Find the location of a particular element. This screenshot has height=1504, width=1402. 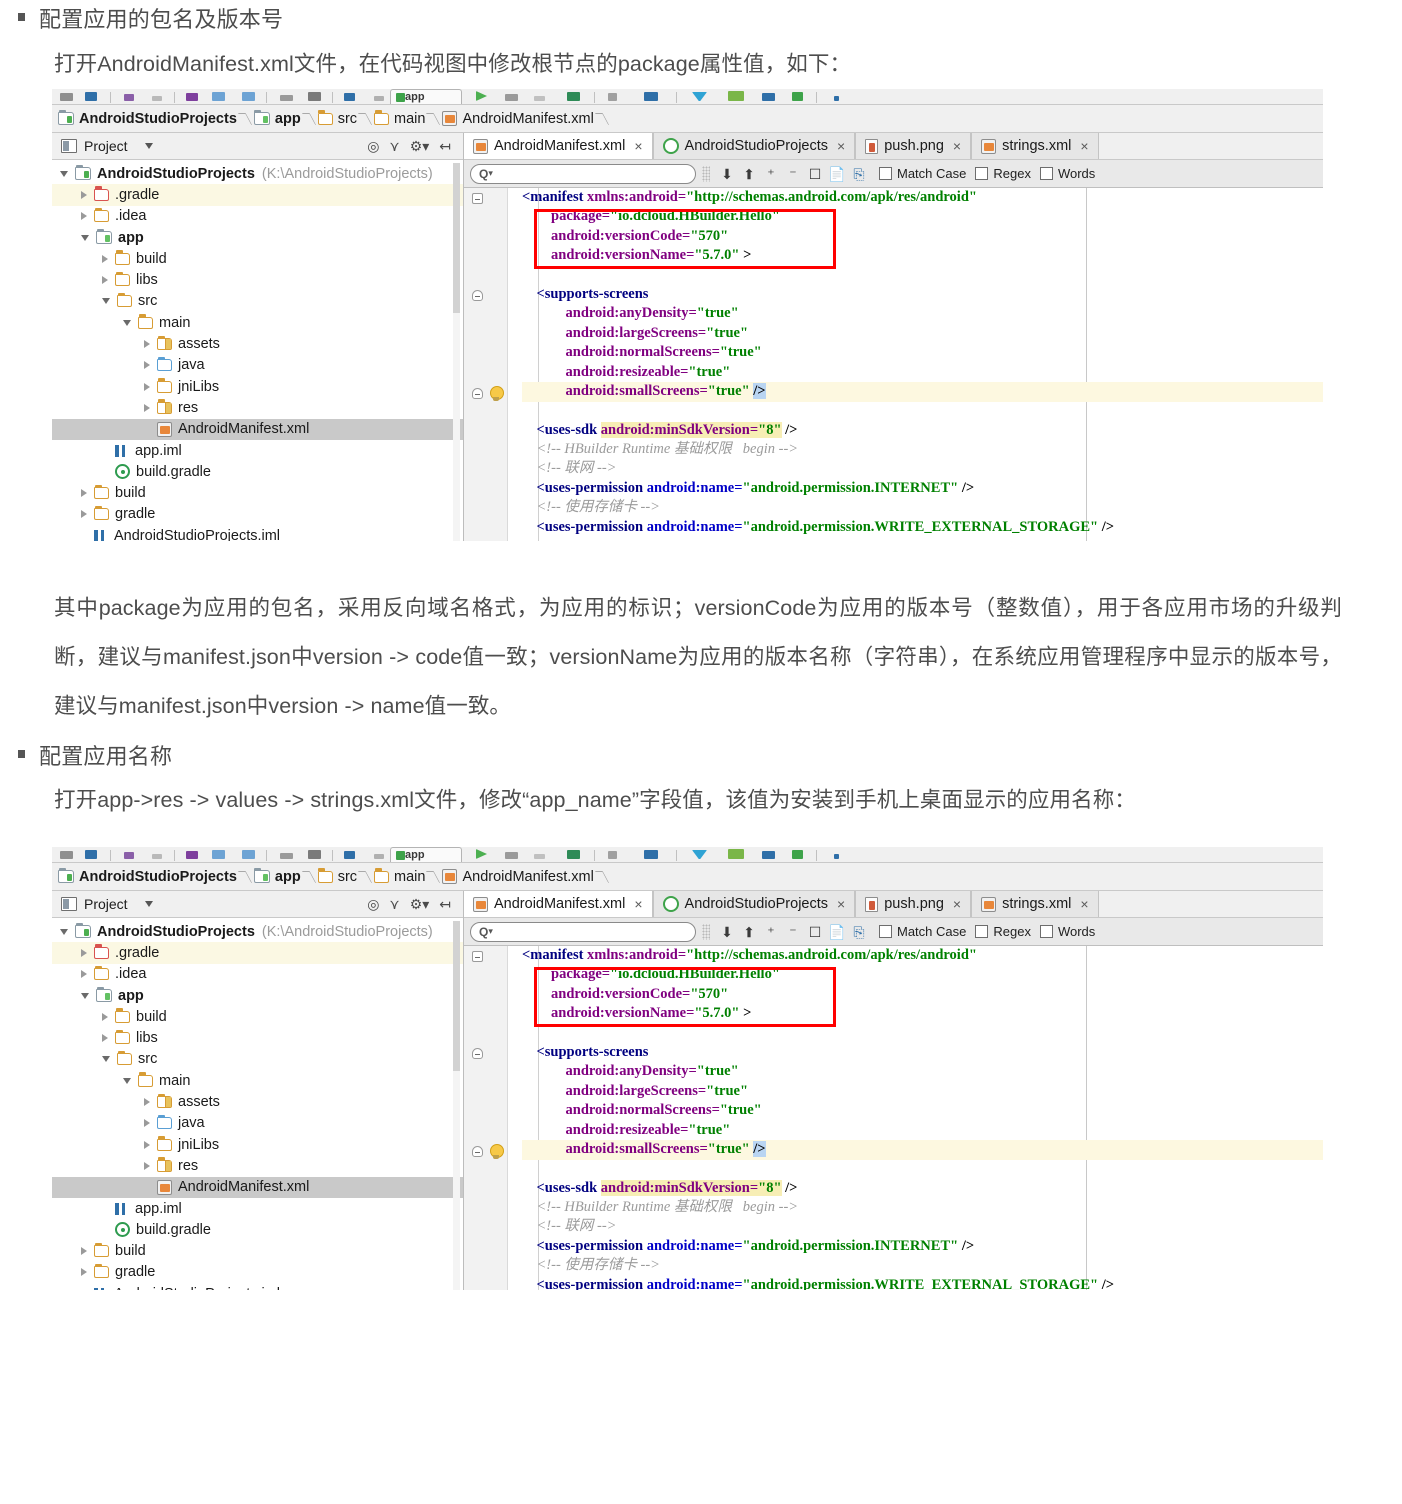

editor-gutter is located at coordinates (486, 1118).